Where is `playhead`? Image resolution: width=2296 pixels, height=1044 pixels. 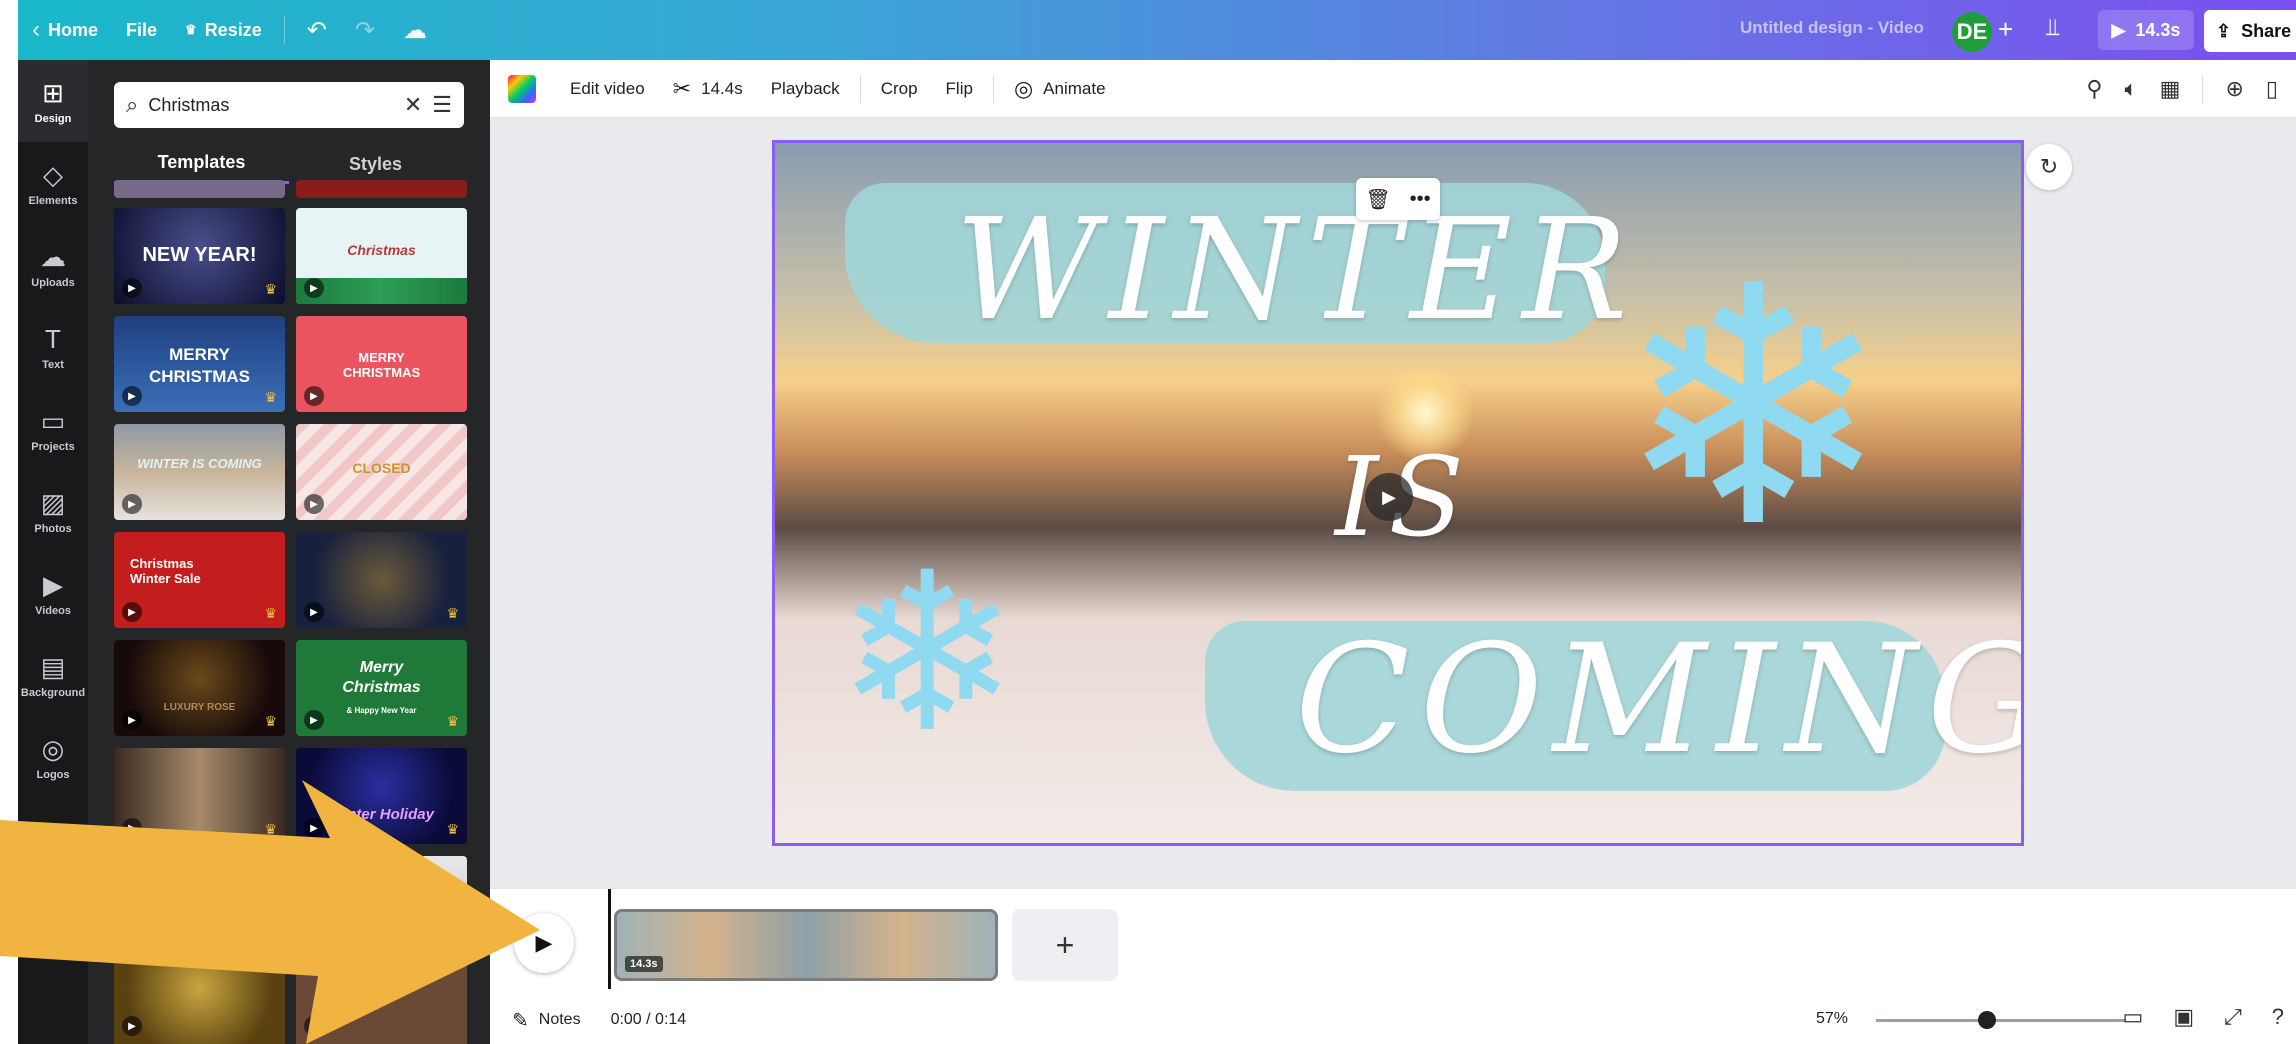
playhead is located at coordinates (609, 939).